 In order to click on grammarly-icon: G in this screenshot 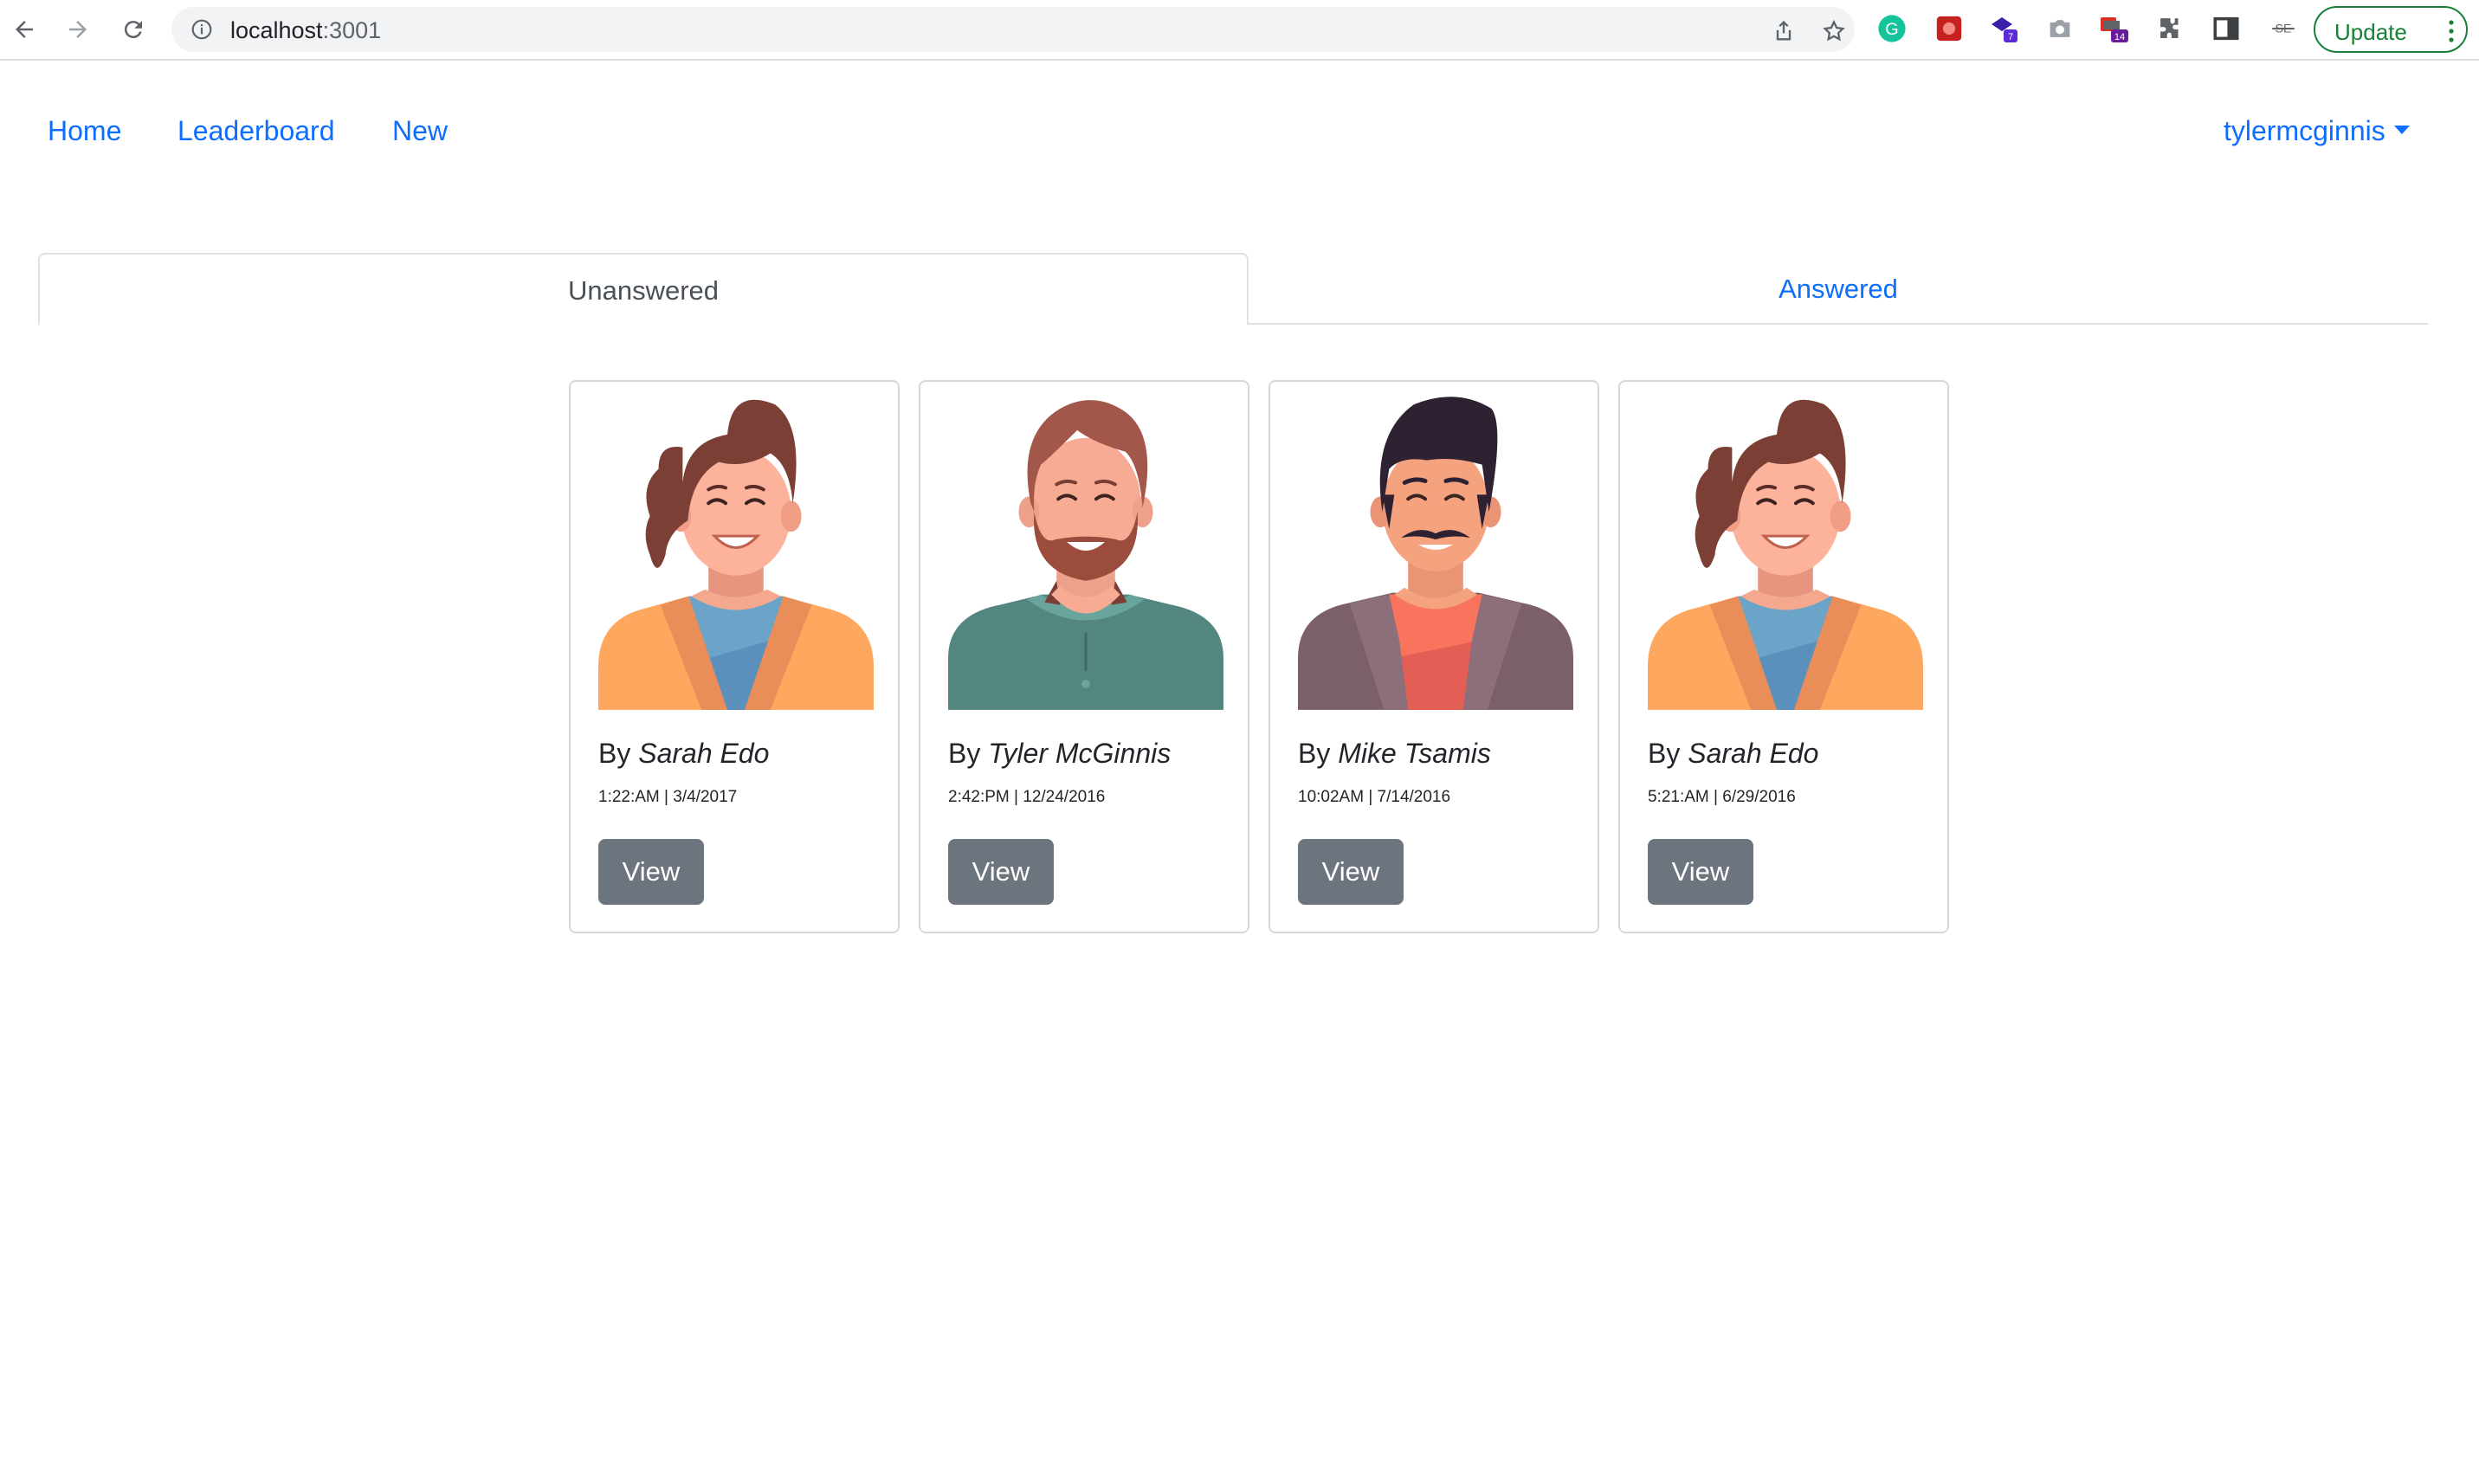, I will do `click(1892, 28)`.